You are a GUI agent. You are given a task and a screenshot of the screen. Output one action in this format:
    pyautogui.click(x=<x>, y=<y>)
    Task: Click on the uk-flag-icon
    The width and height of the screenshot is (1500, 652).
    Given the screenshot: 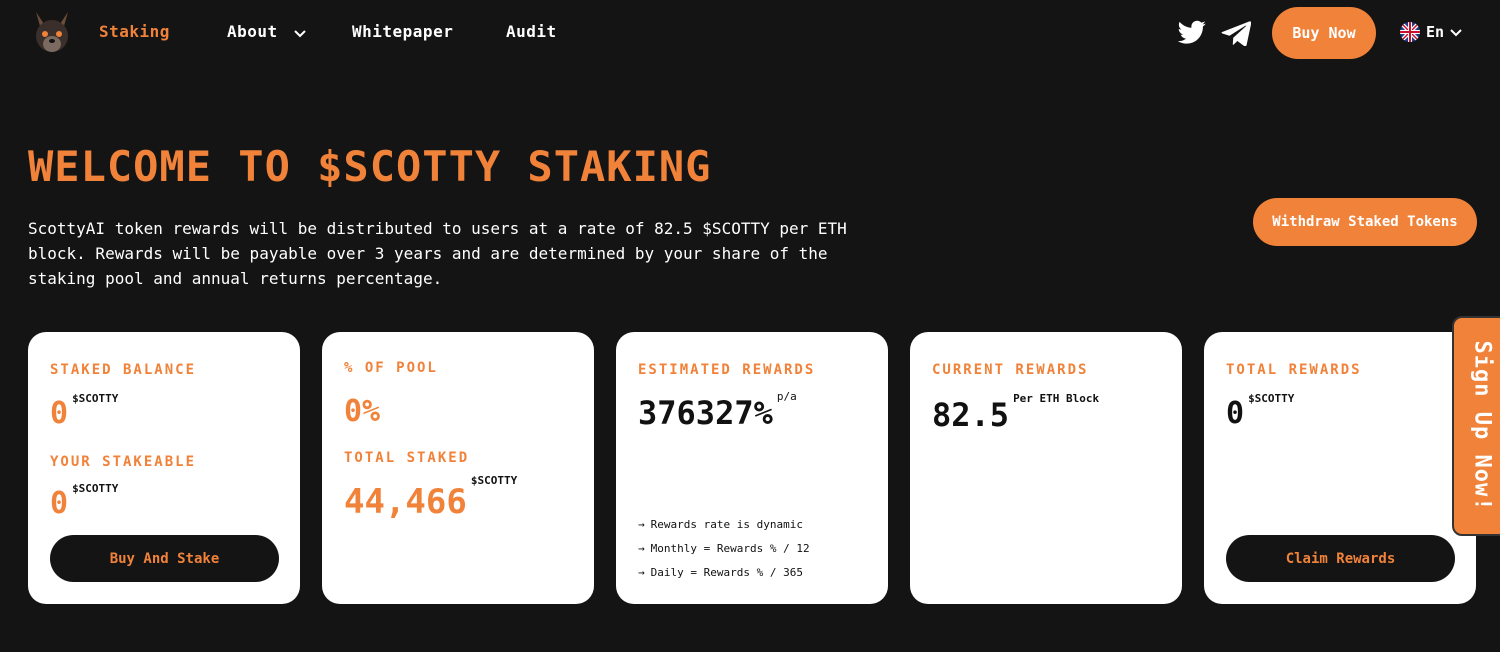 What is the action you would take?
    pyautogui.click(x=1410, y=32)
    